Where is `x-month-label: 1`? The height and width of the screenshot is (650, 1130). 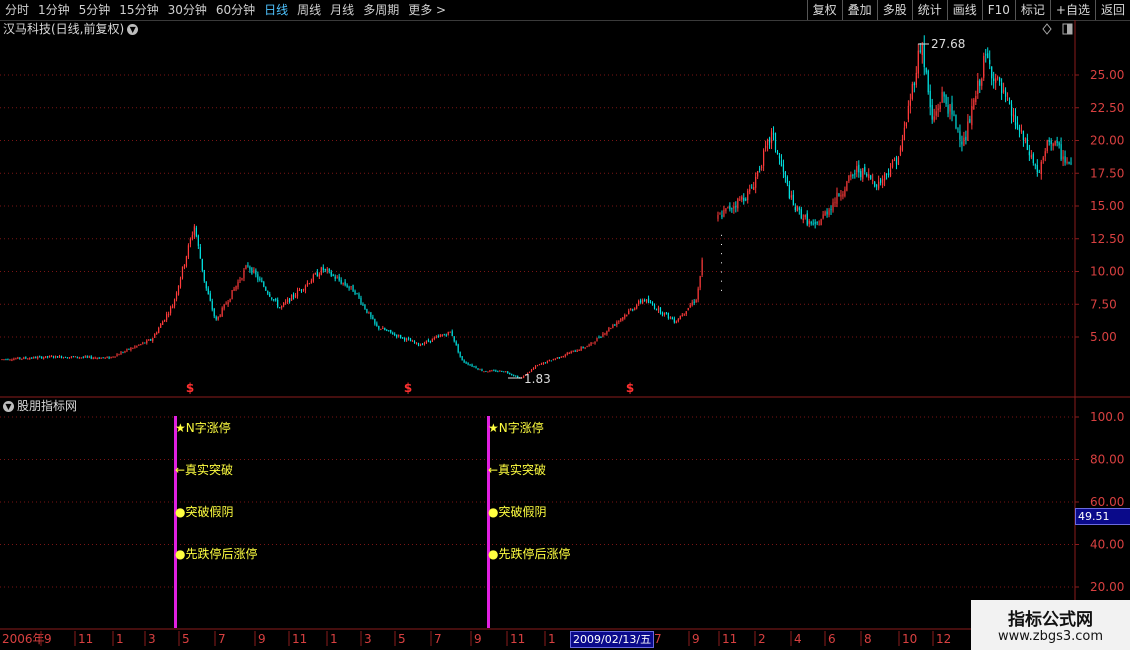
x-month-label: 1 is located at coordinates (334, 639).